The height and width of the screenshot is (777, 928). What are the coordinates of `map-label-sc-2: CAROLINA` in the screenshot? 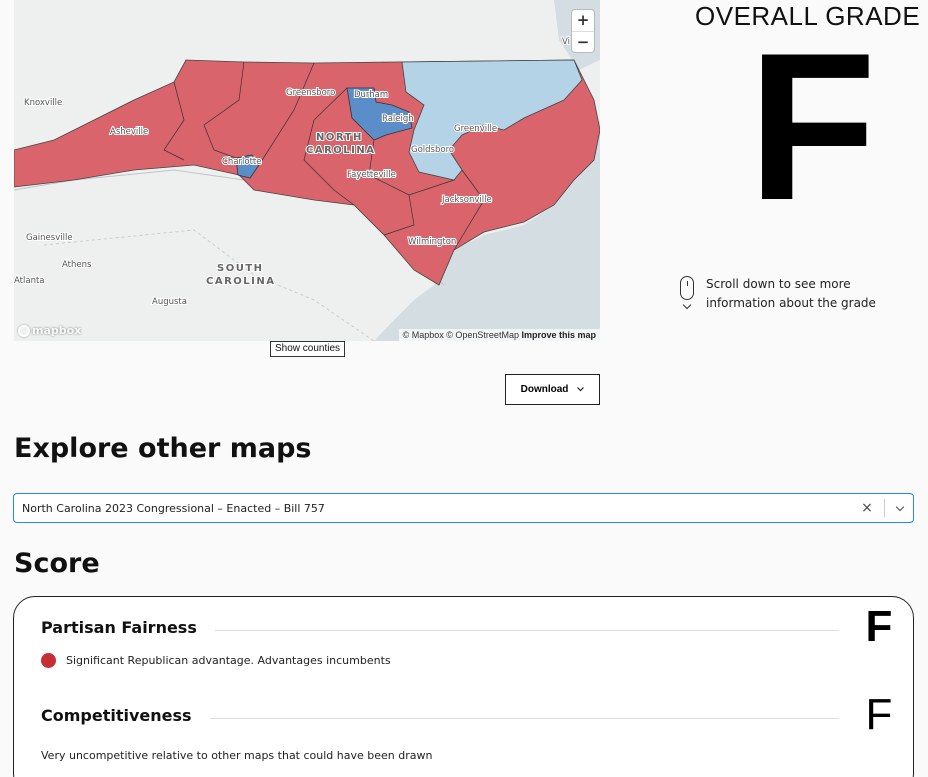 It's located at (240, 281).